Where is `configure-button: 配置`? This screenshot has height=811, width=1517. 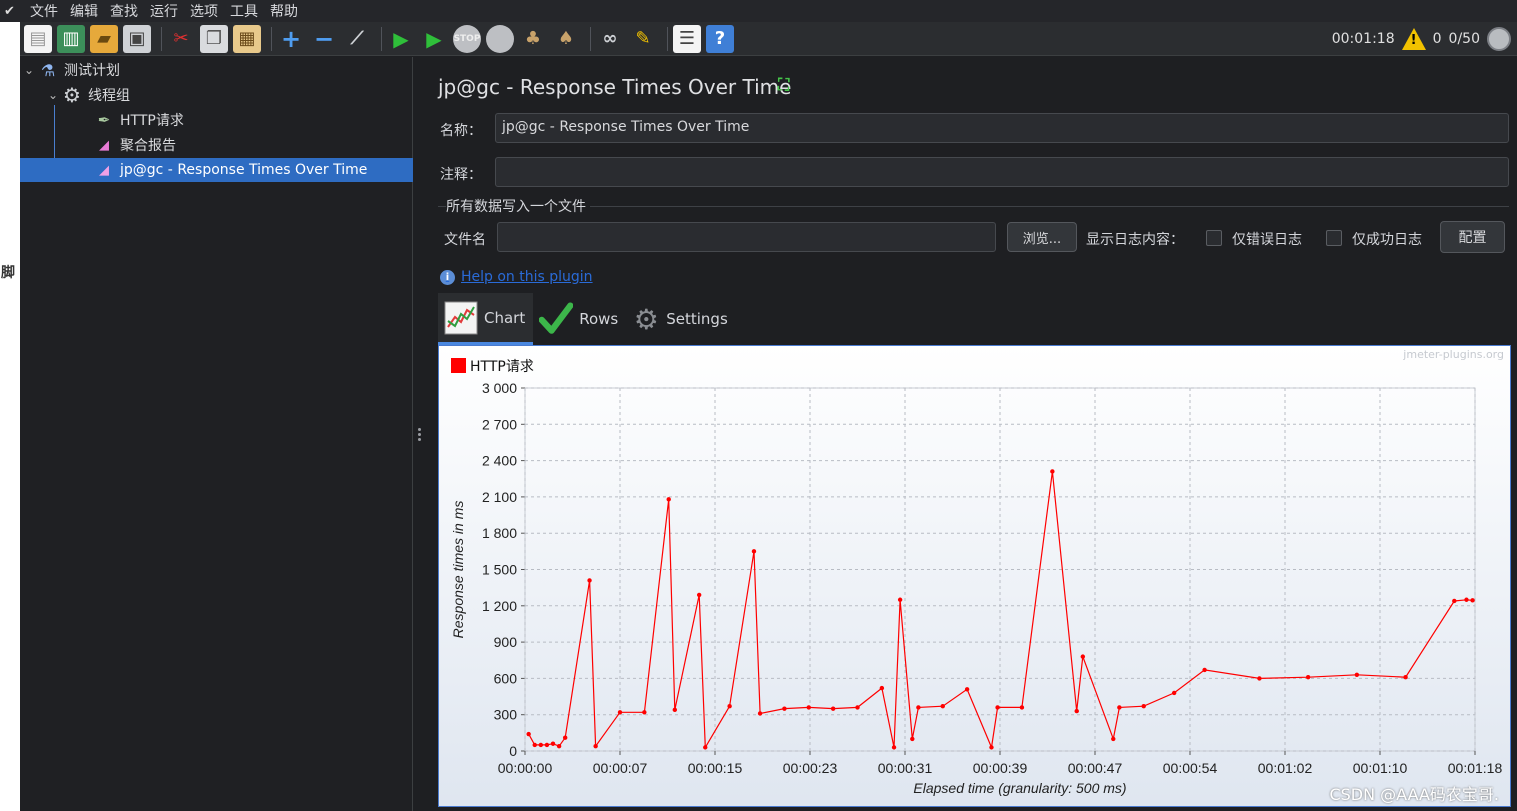 configure-button: 配置 is located at coordinates (1472, 237).